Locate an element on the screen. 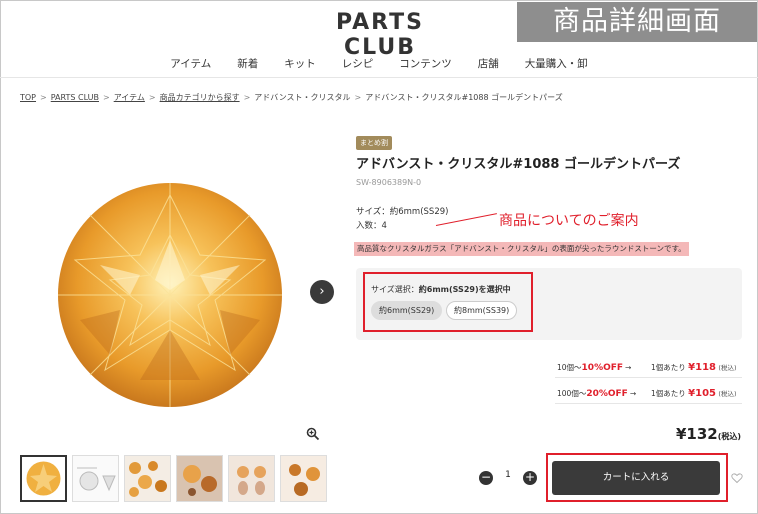 Image resolution: width=758 pixels, height=514 pixels. bulk-discount-condition: 100個～20%OFF → is located at coordinates (596, 393).